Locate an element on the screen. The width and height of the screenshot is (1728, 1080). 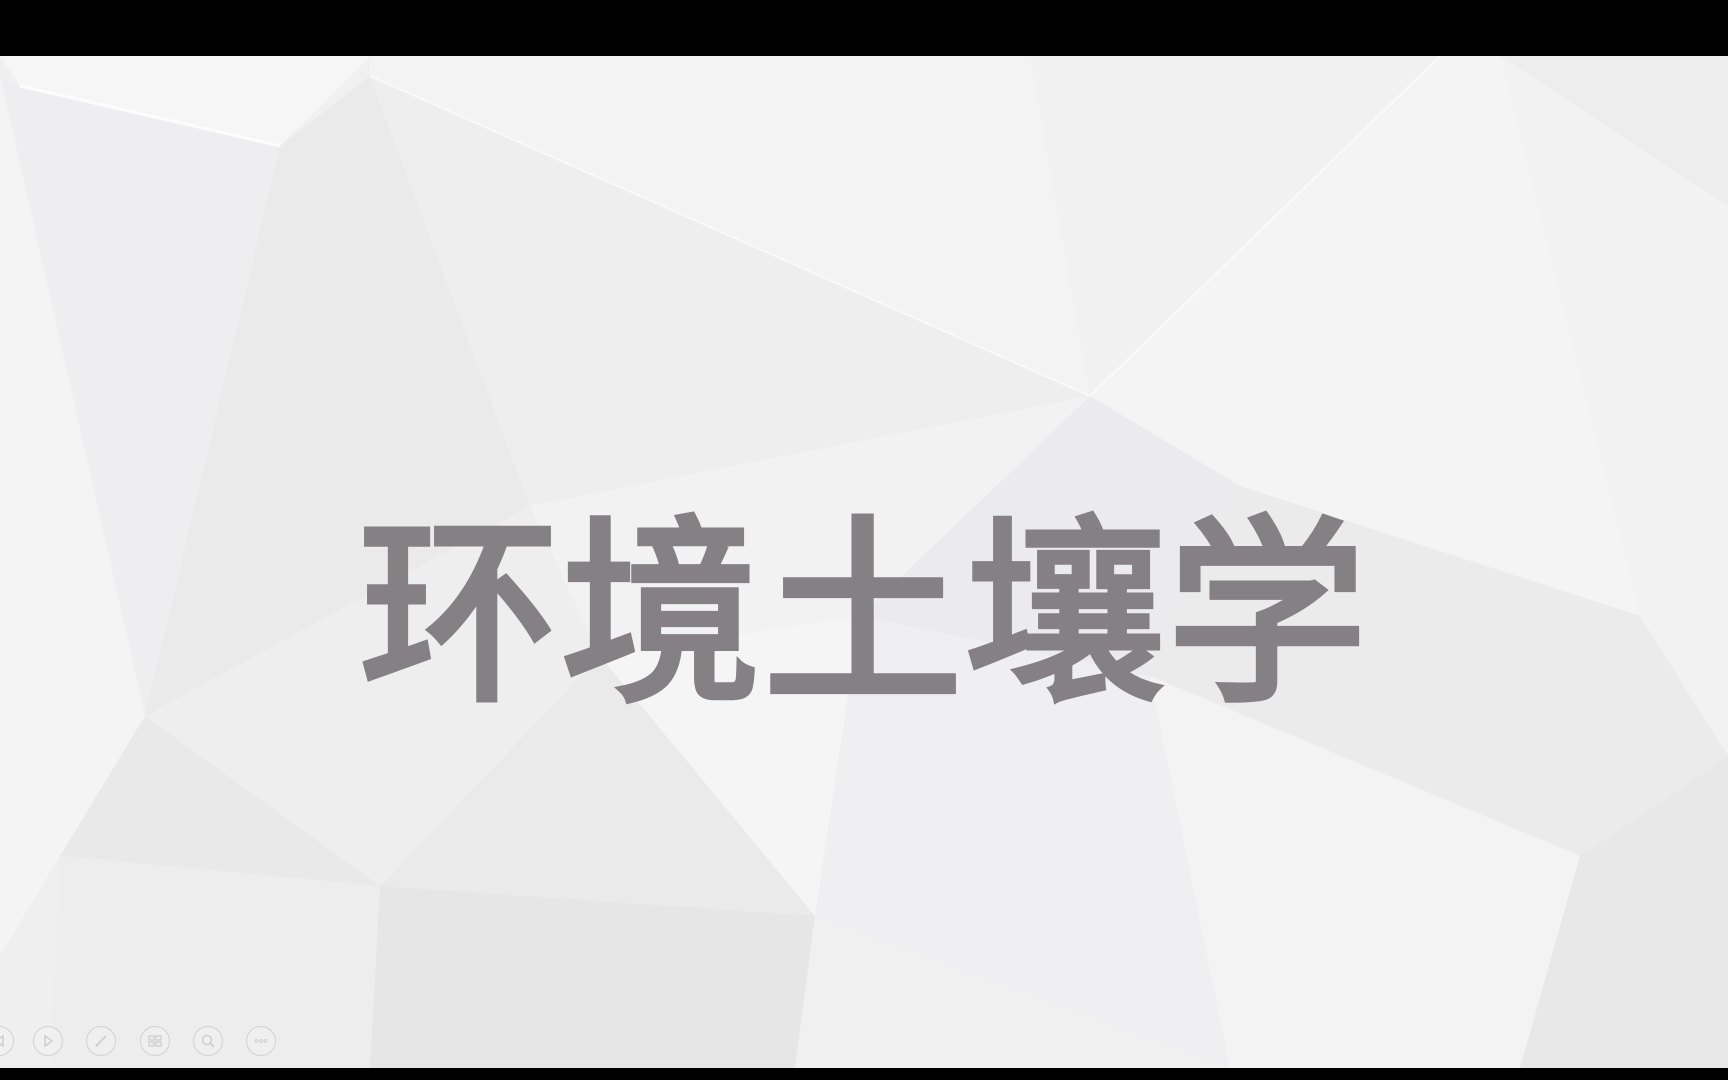
next-slide-button is located at coordinates (48, 1041).